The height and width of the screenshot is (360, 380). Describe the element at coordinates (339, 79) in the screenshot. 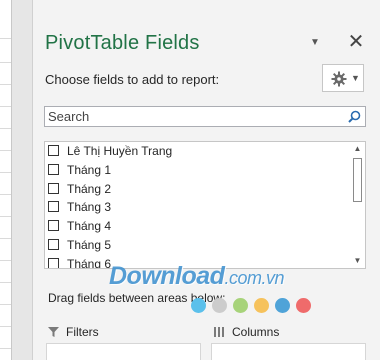

I see `gear-icon` at that location.